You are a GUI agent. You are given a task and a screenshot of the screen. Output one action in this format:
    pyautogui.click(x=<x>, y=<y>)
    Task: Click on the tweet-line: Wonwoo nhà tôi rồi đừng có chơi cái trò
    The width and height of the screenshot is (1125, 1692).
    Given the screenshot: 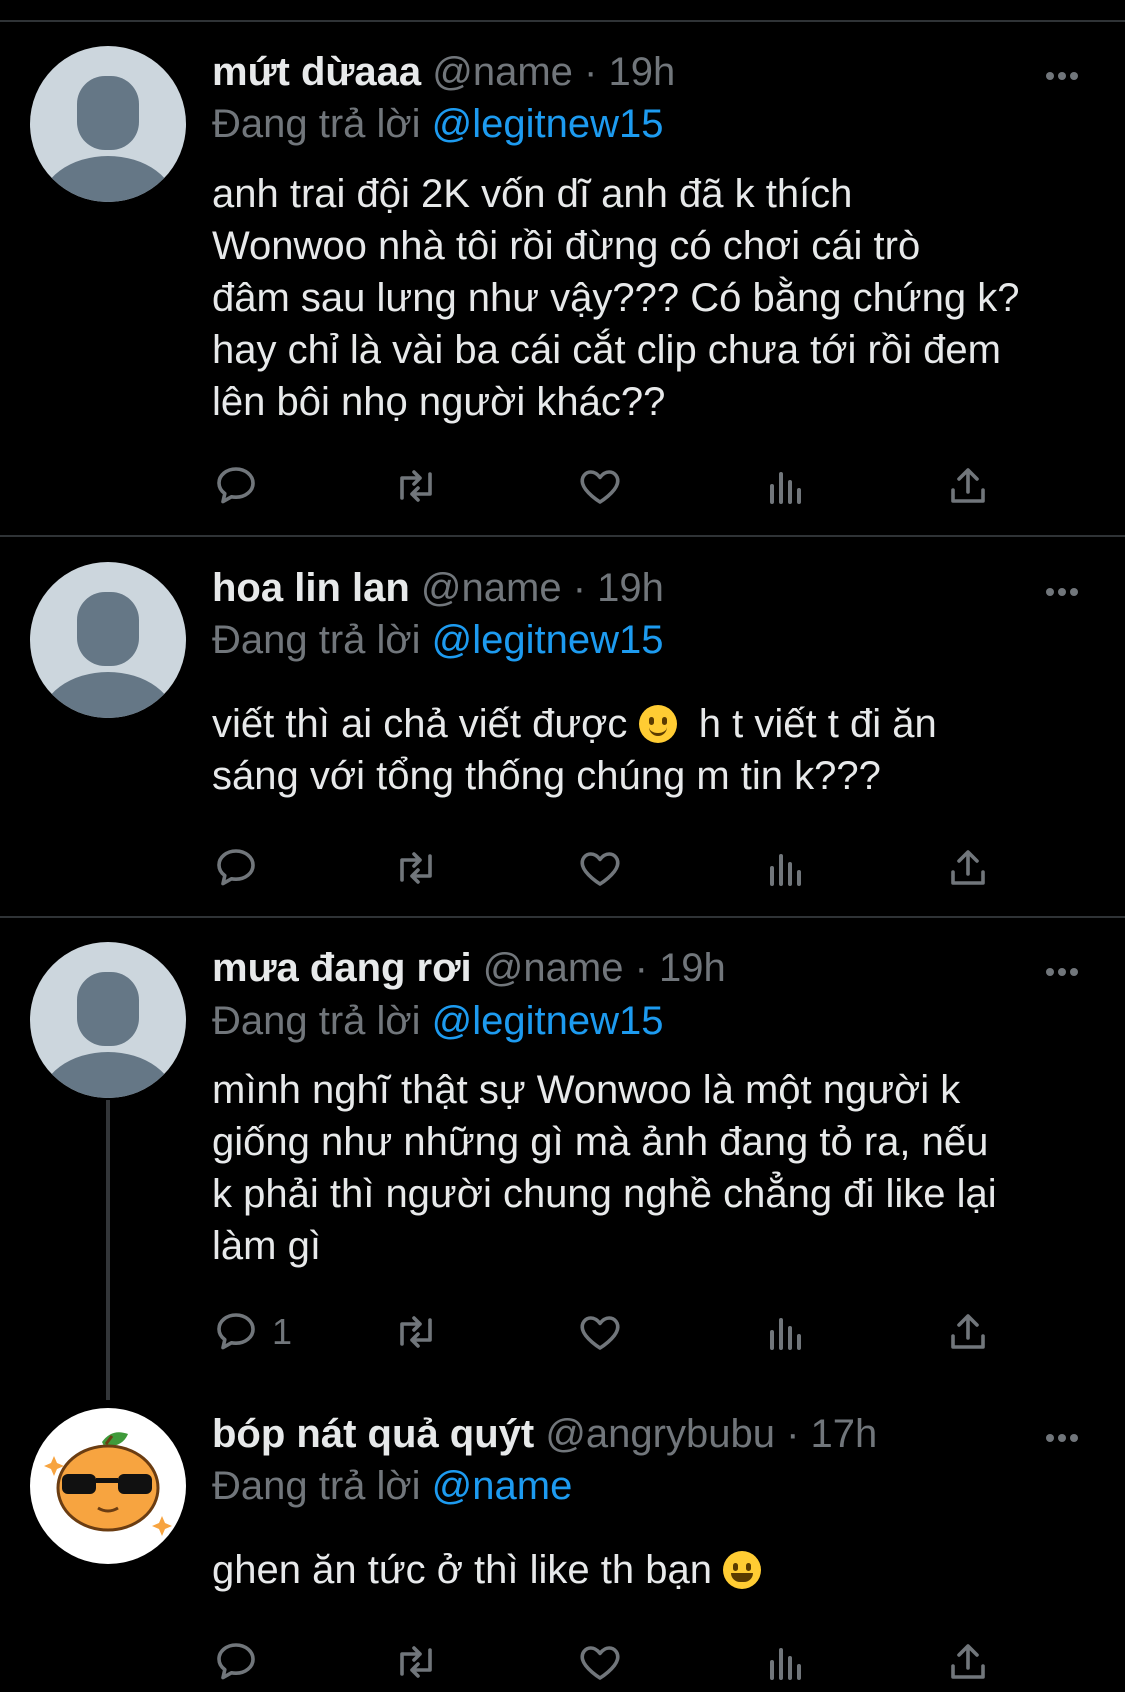 What is the action you would take?
    pyautogui.click(x=566, y=246)
    